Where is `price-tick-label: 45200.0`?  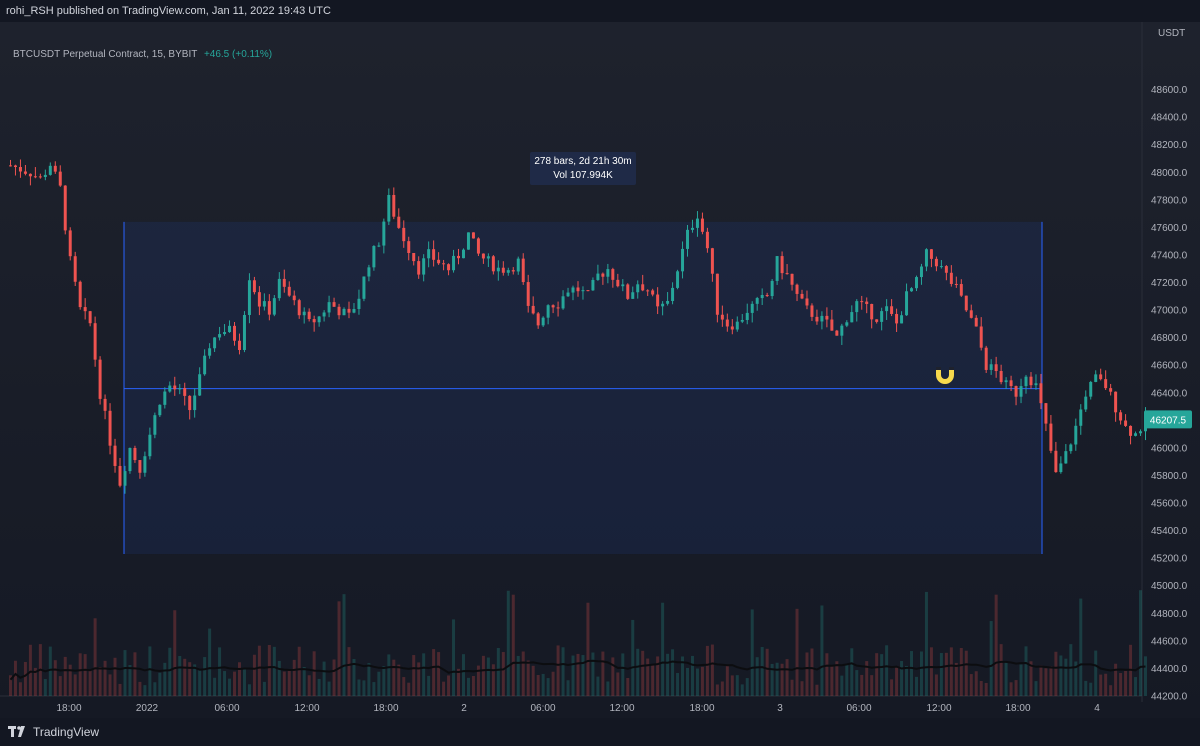
price-tick-label: 45200.0 is located at coordinates (1169, 559).